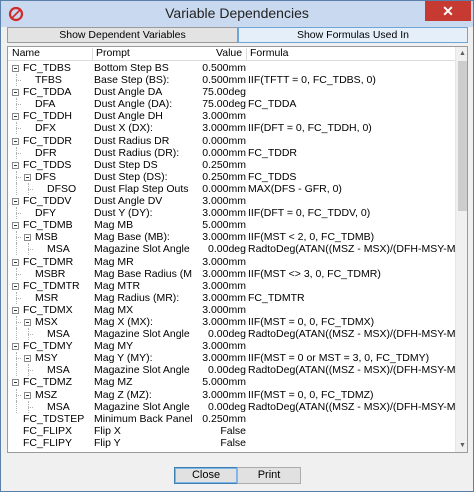  What do you see at coordinates (224, 164) in the screenshot?
I see `variable-value: 0.250mm` at bounding box center [224, 164].